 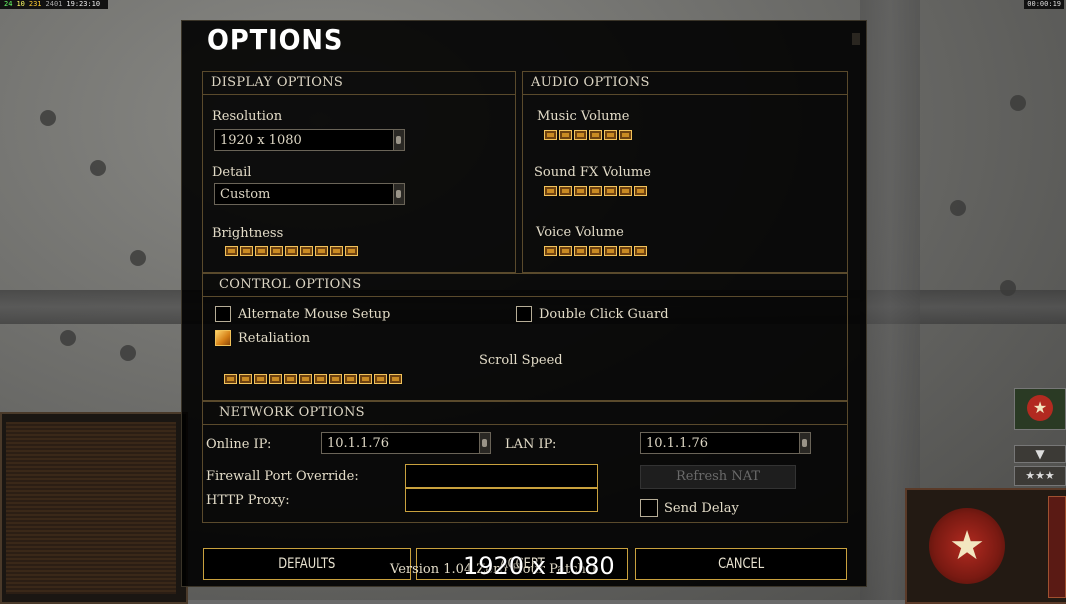 I want to click on minimap, so click(x=91, y=508).